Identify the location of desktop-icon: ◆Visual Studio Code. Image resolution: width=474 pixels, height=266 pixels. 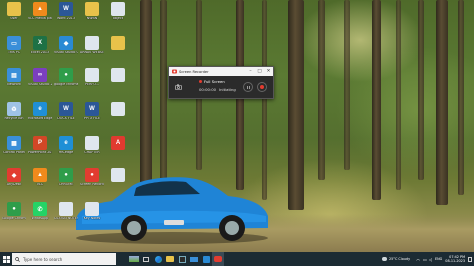
(66, 49).